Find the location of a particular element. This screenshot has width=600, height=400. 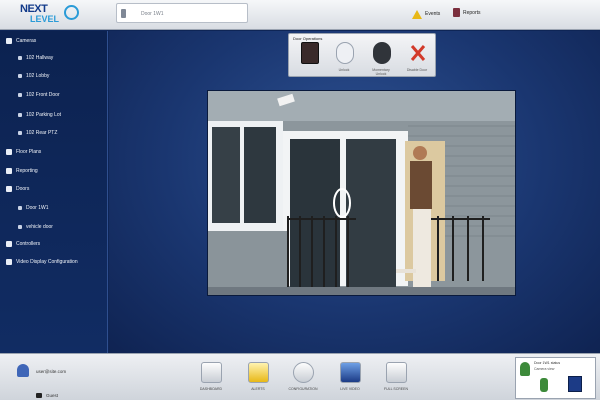

reports-button: Reports is located at coordinates (467, 12).